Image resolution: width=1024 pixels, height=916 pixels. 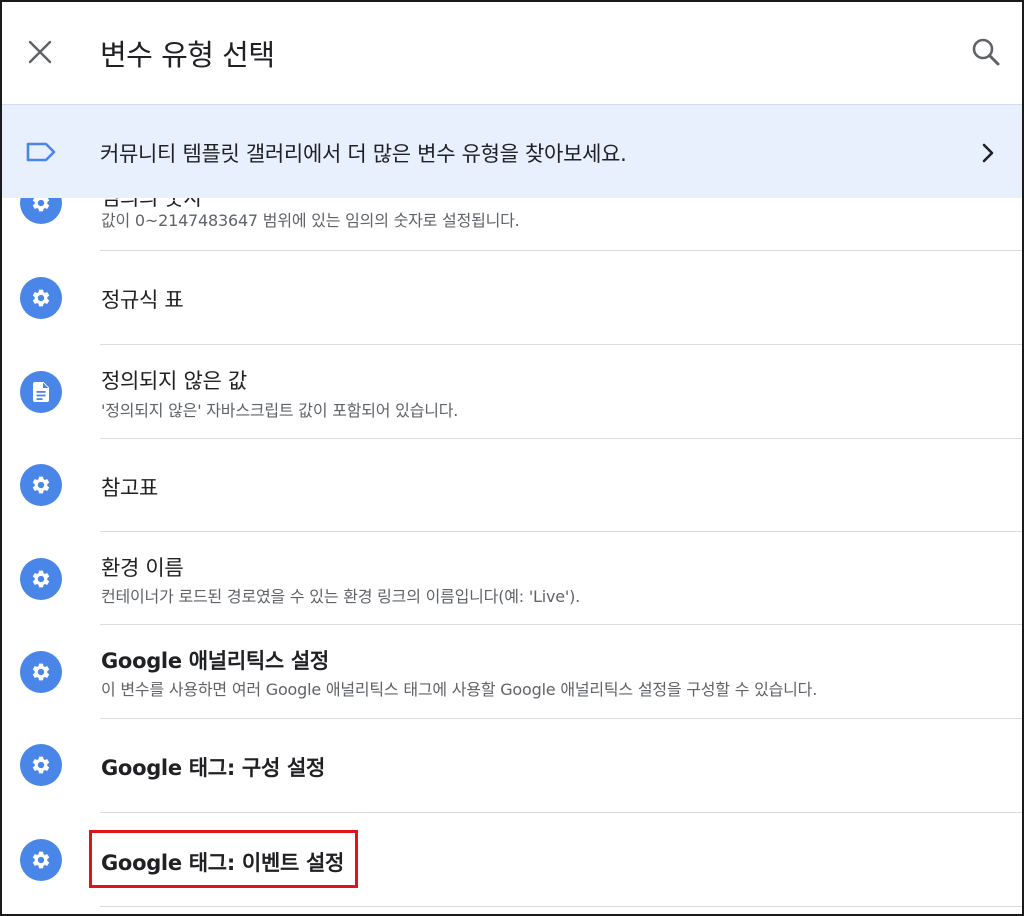 I want to click on item-title: 환경 이름, so click(x=142, y=568).